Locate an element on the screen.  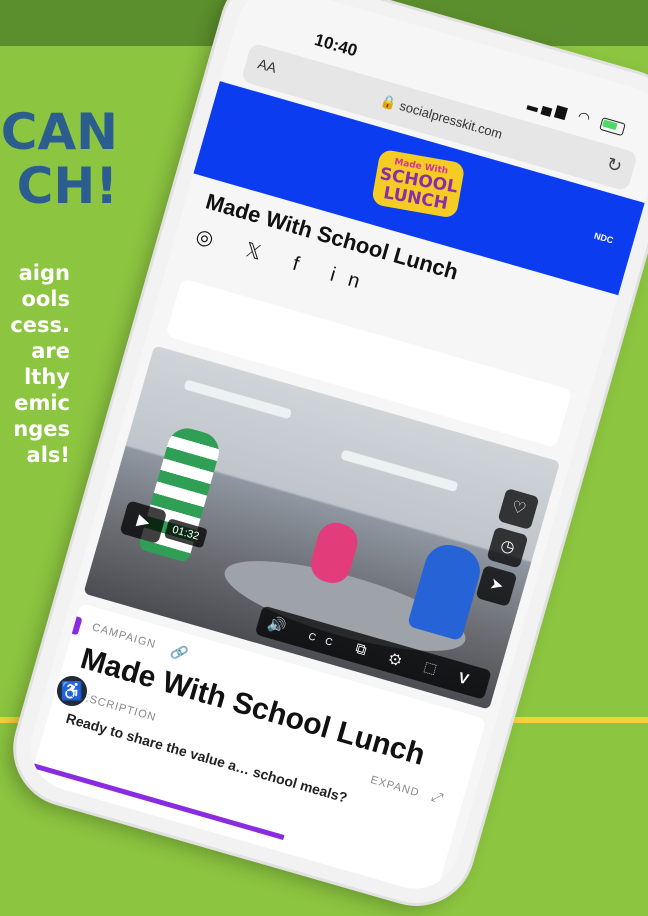
blurb-line: als! is located at coordinates (48, 455).